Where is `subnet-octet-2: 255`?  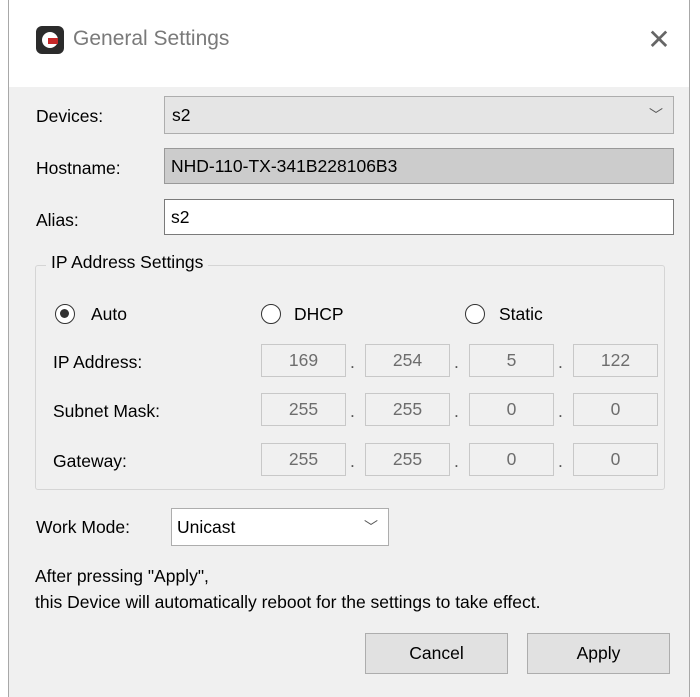 subnet-octet-2: 255 is located at coordinates (407, 409).